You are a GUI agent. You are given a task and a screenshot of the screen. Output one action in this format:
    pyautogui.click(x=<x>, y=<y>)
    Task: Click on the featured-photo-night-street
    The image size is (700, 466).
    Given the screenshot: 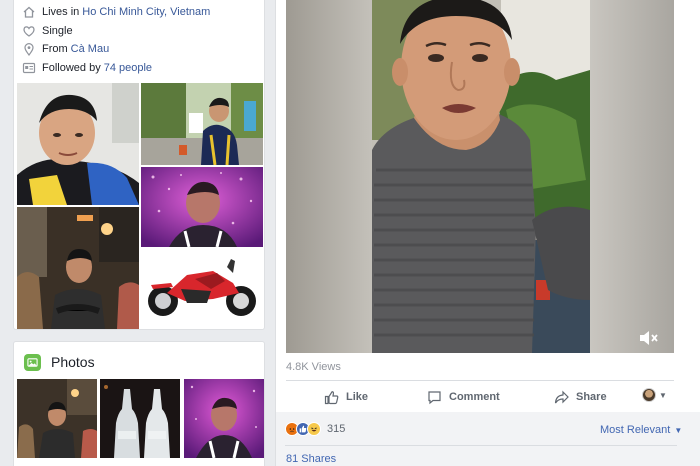 What is the action you would take?
    pyautogui.click(x=78, y=268)
    